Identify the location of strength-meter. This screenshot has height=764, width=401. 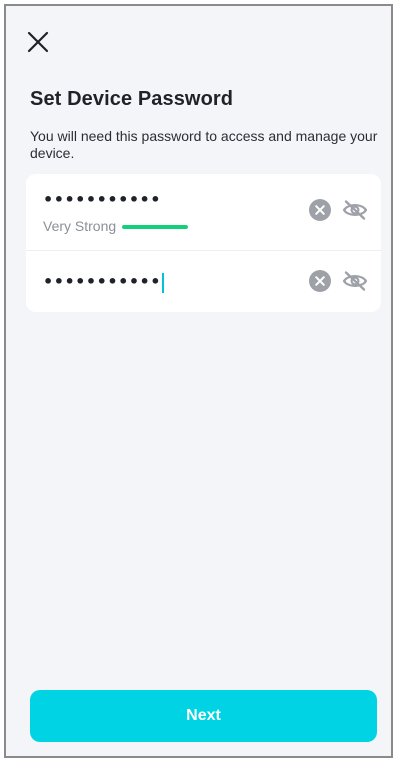
(155, 227).